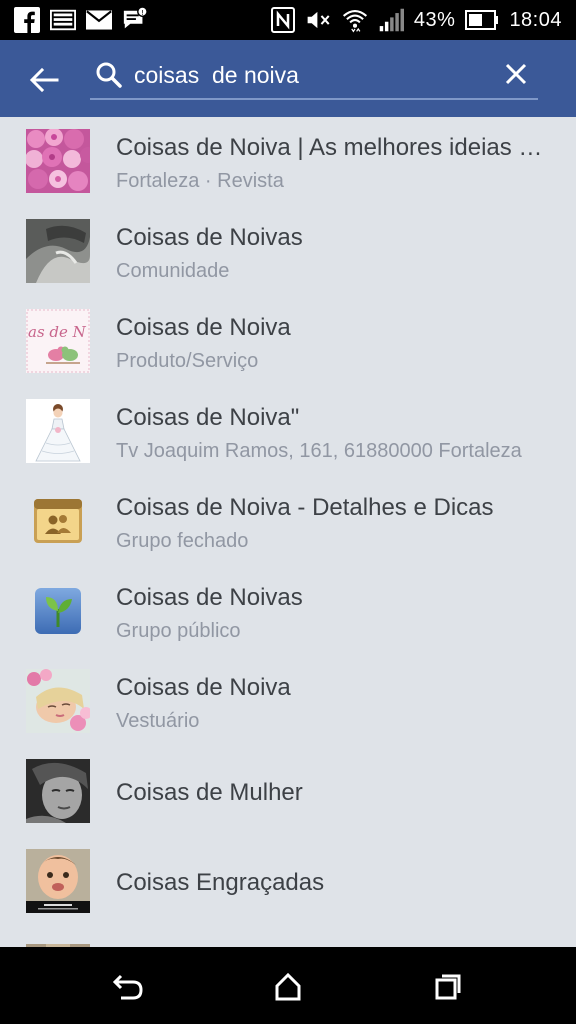 The height and width of the screenshot is (1024, 576). I want to click on result-item: Coisas de Noiva Vestuário, so click(288, 702).